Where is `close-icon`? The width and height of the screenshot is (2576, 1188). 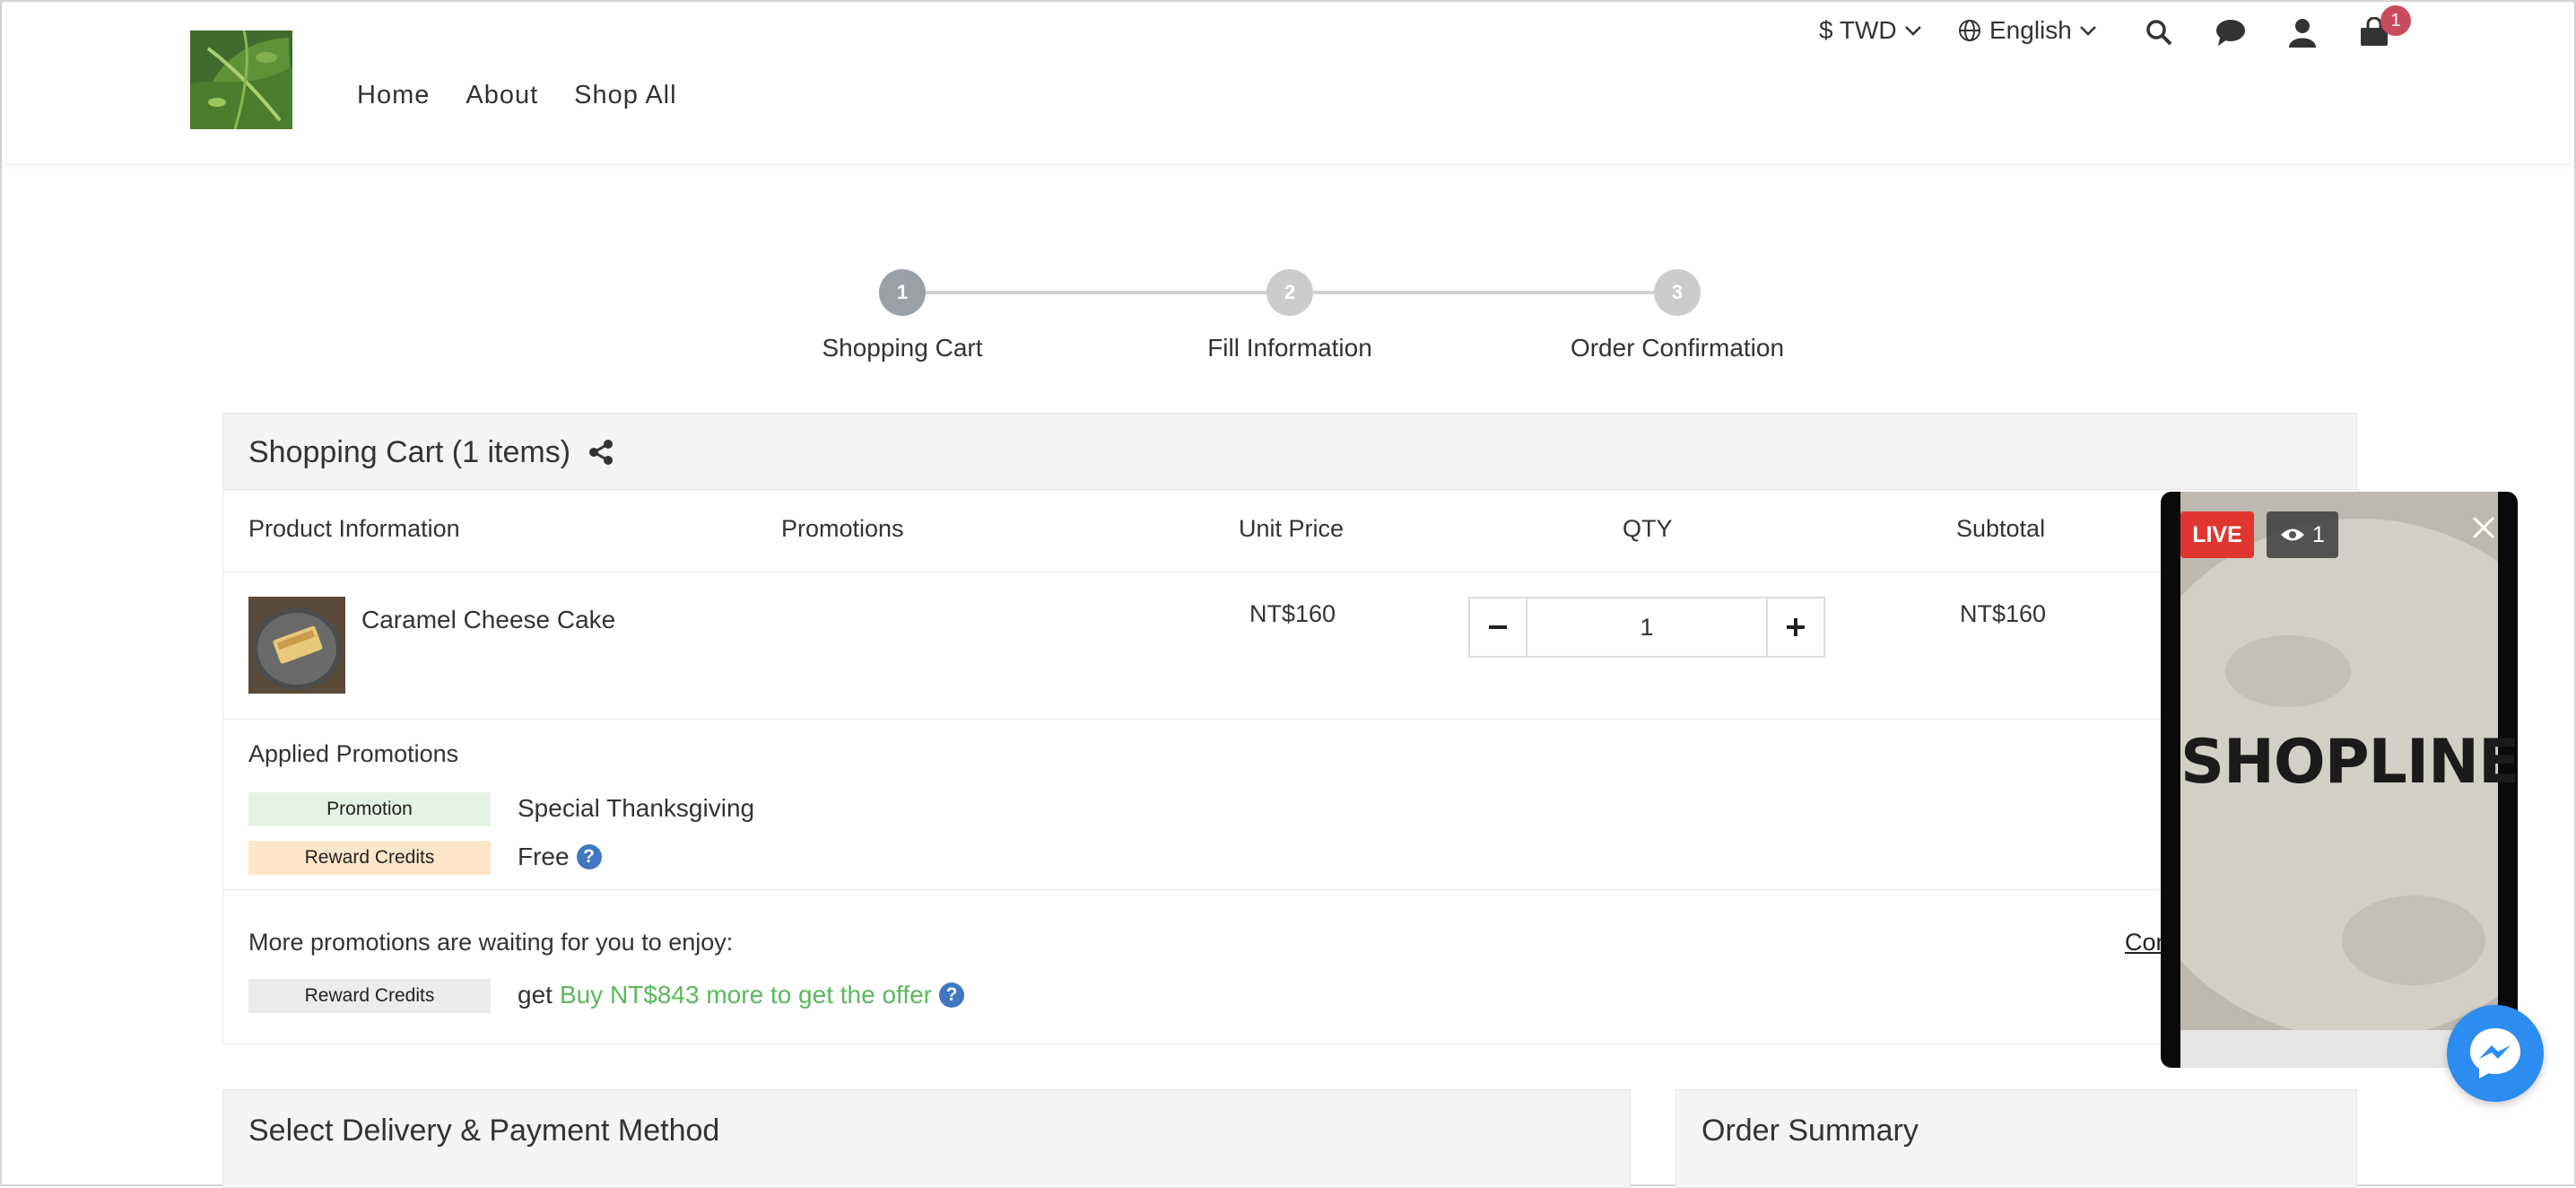 close-icon is located at coordinates (2483, 527).